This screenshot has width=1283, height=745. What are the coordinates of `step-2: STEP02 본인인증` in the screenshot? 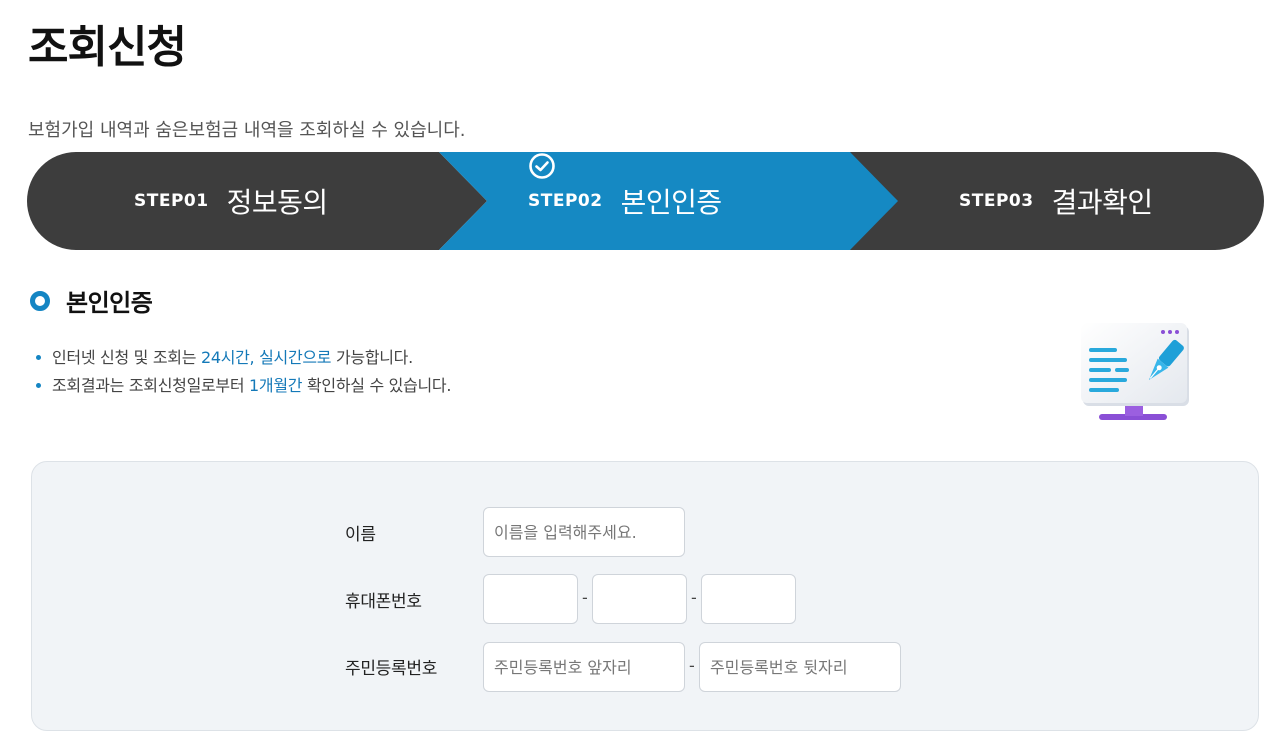 It's located at (629, 201).